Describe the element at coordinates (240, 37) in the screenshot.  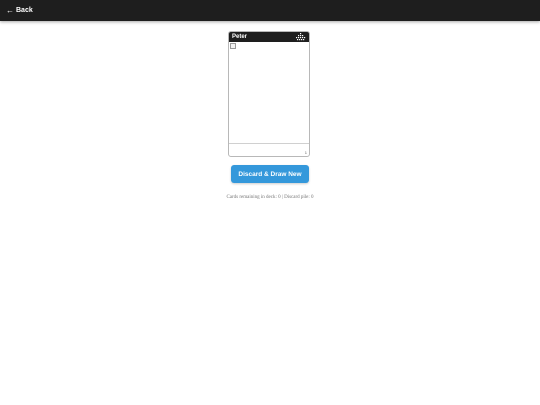
I see `card-name: Peter` at that location.